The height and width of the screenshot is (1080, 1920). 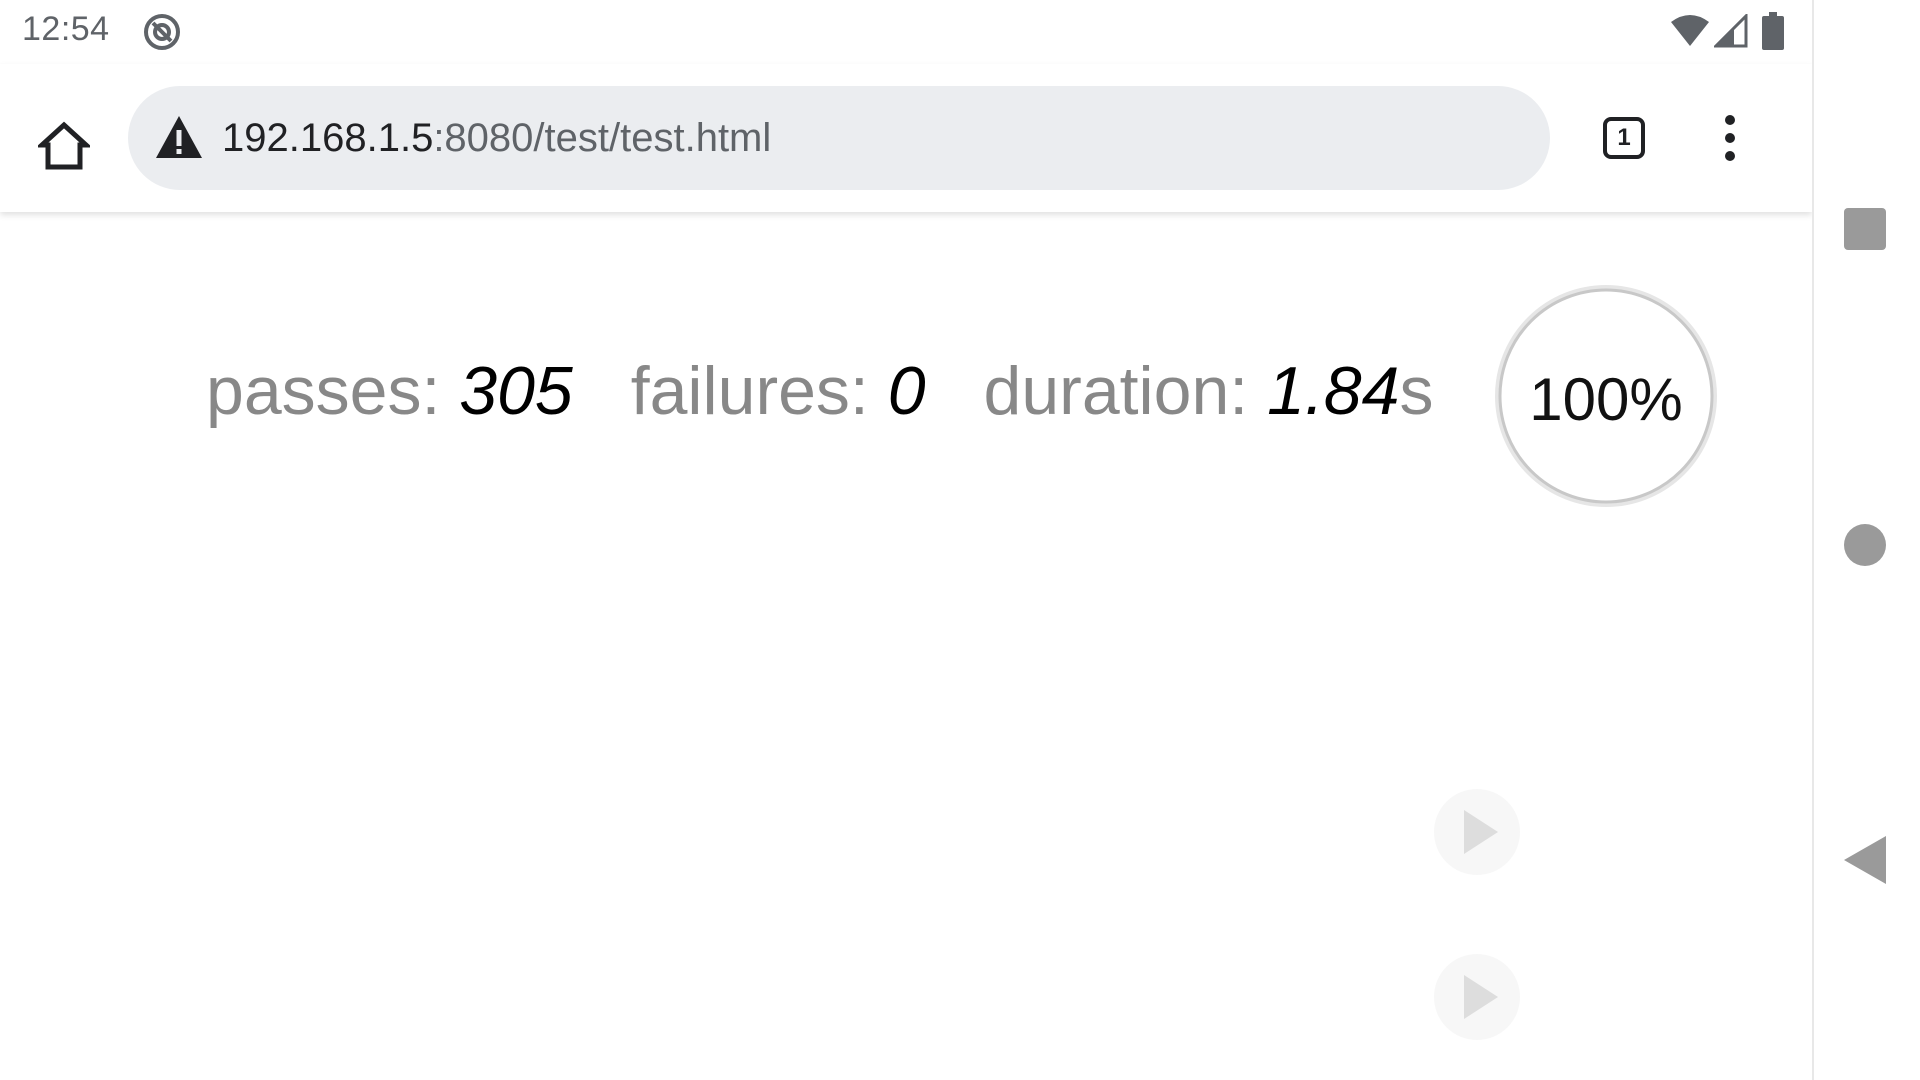 I want to click on passes-stat: passes: 305, so click(x=389, y=391).